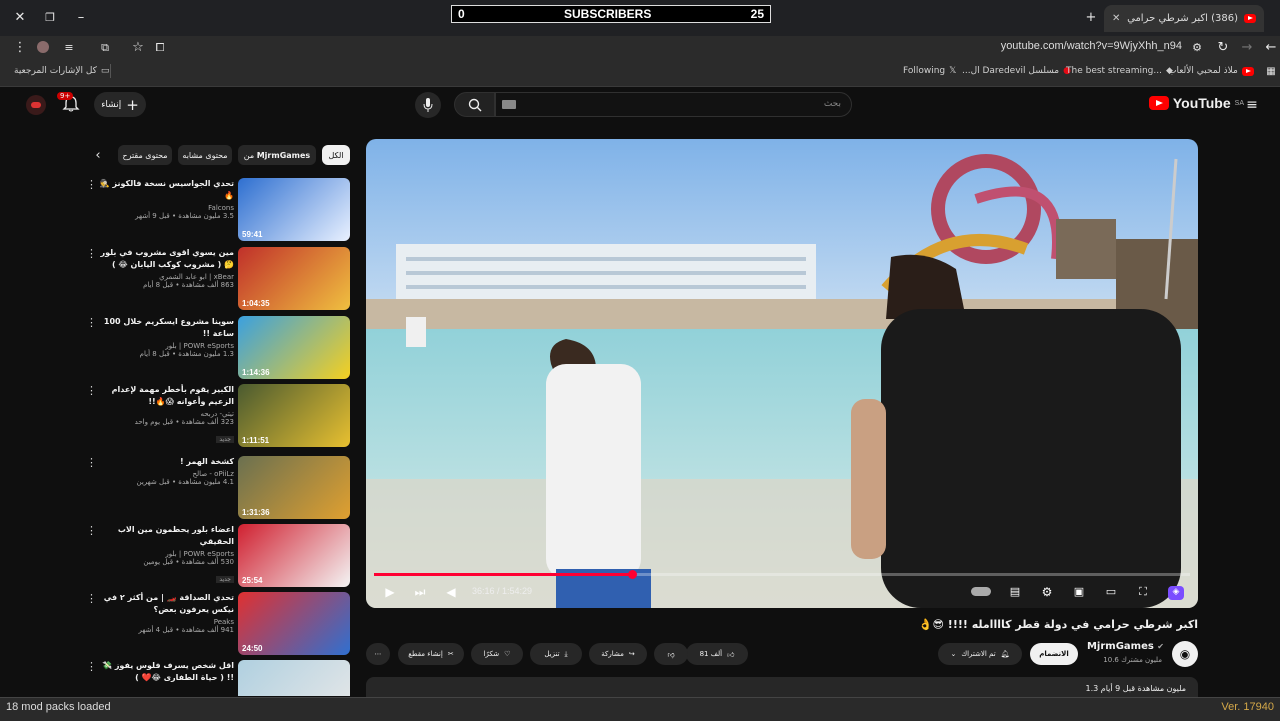 Image resolution: width=1280 pixels, height=721 pixels. What do you see at coordinates (782, 687) in the screenshot?
I see `description-box` at bounding box center [782, 687].